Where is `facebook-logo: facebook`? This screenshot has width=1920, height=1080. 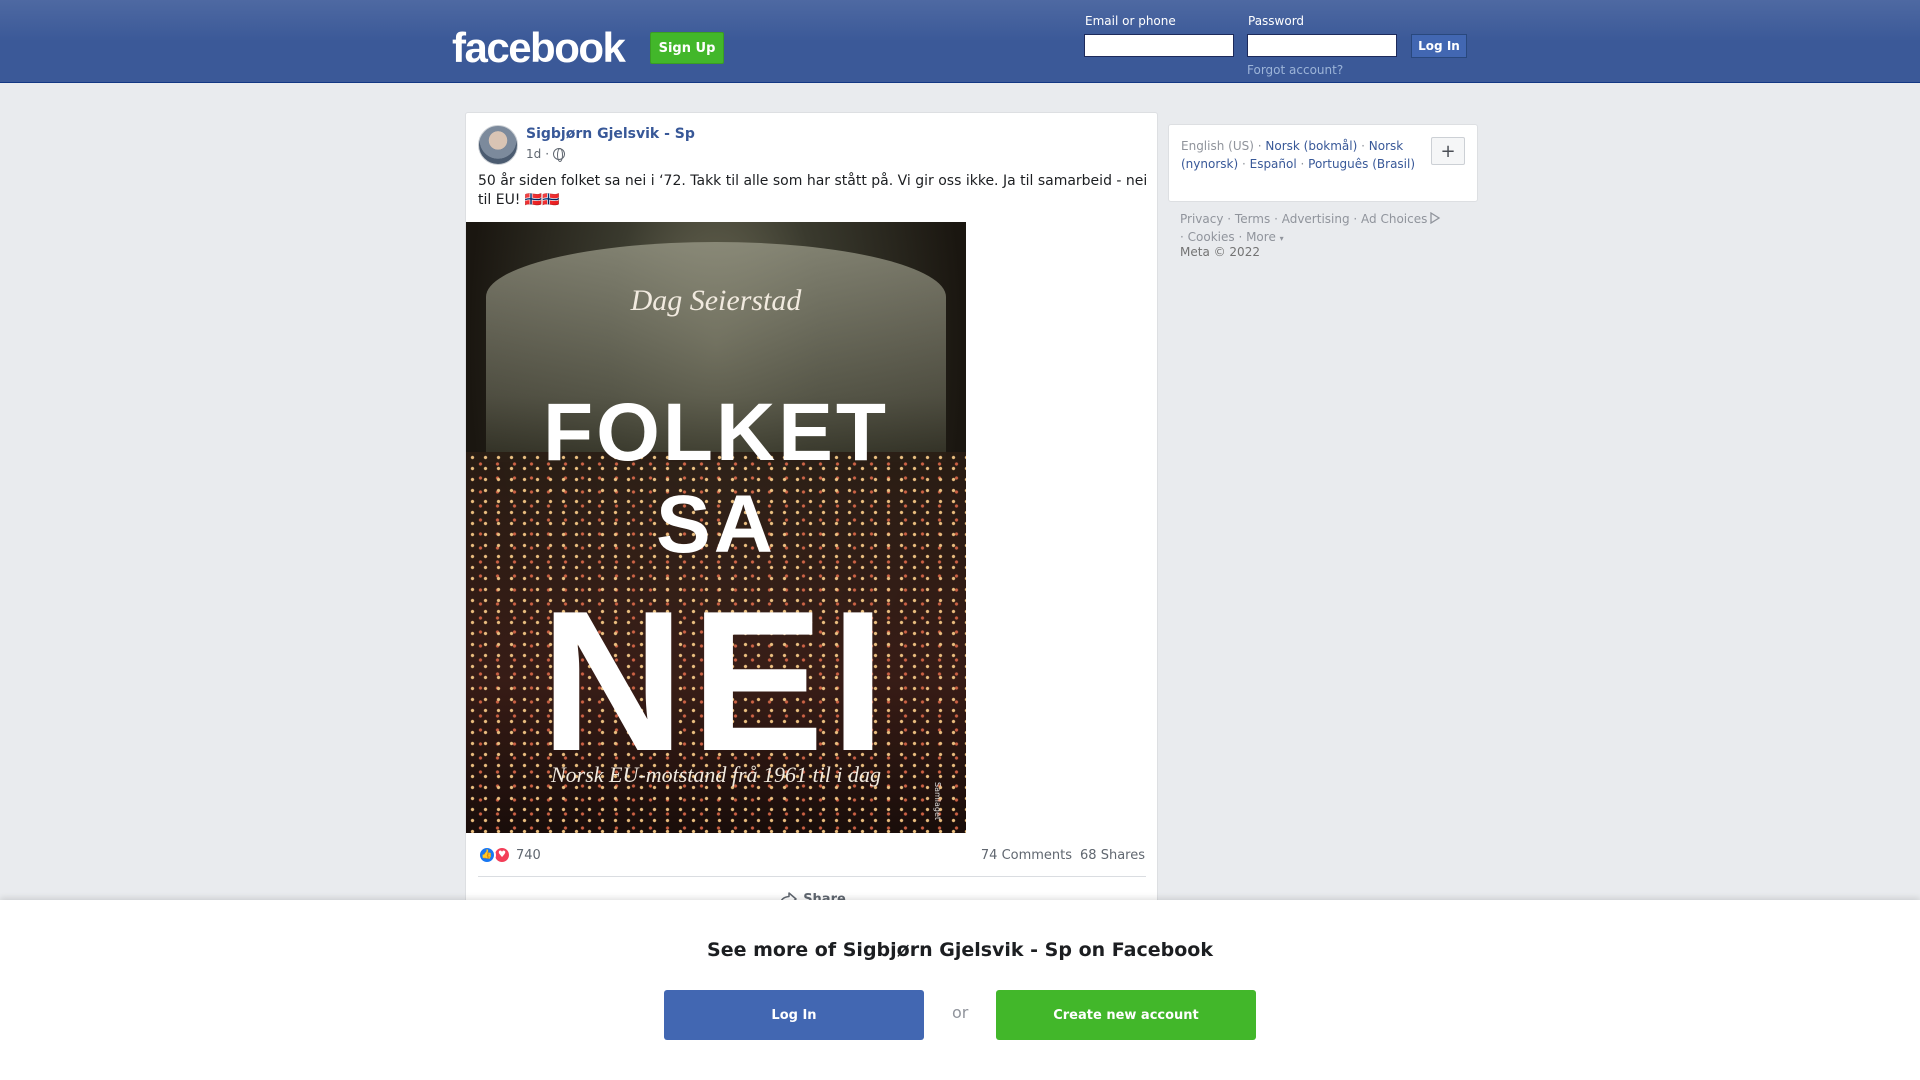
facebook-logo: facebook is located at coordinates (539, 48).